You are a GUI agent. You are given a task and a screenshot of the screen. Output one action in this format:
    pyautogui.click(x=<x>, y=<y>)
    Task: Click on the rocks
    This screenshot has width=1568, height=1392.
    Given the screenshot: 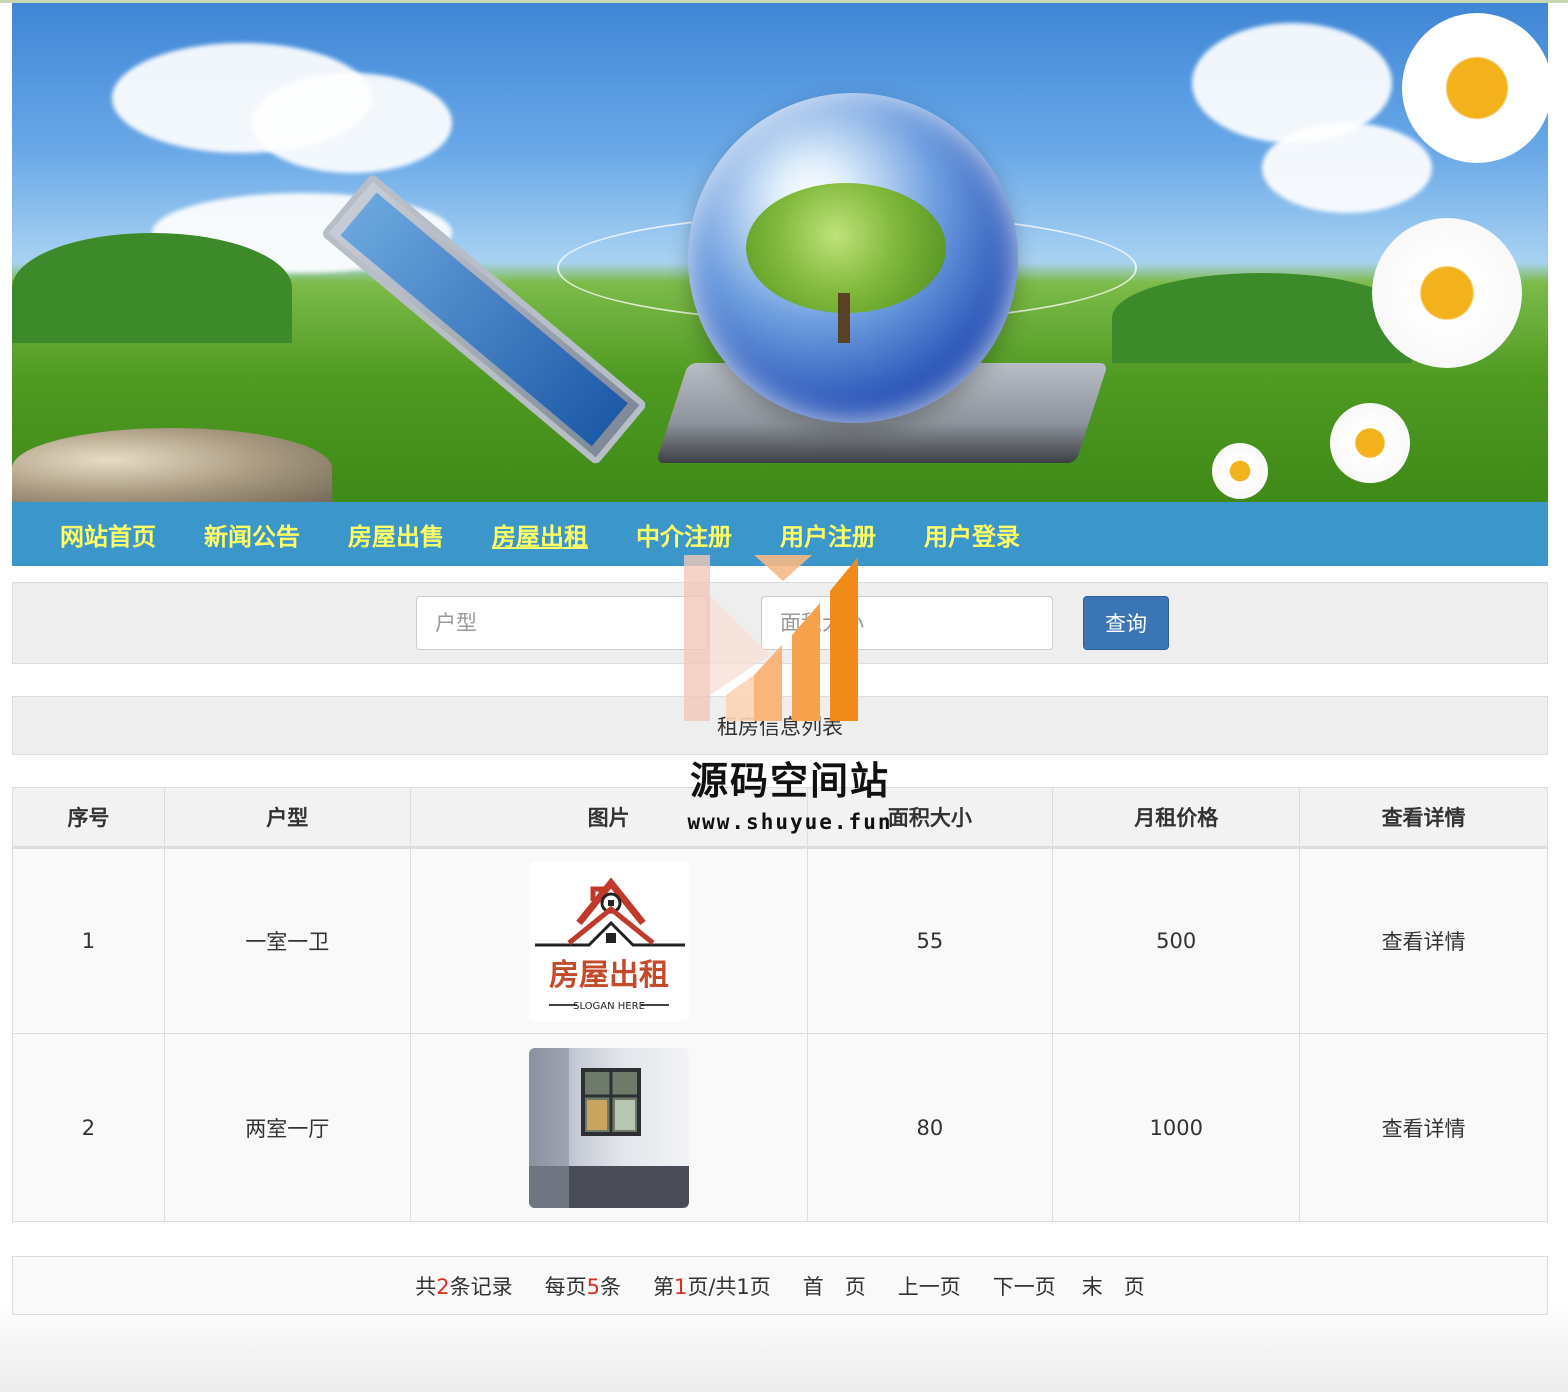 What is the action you would take?
    pyautogui.click(x=172, y=465)
    